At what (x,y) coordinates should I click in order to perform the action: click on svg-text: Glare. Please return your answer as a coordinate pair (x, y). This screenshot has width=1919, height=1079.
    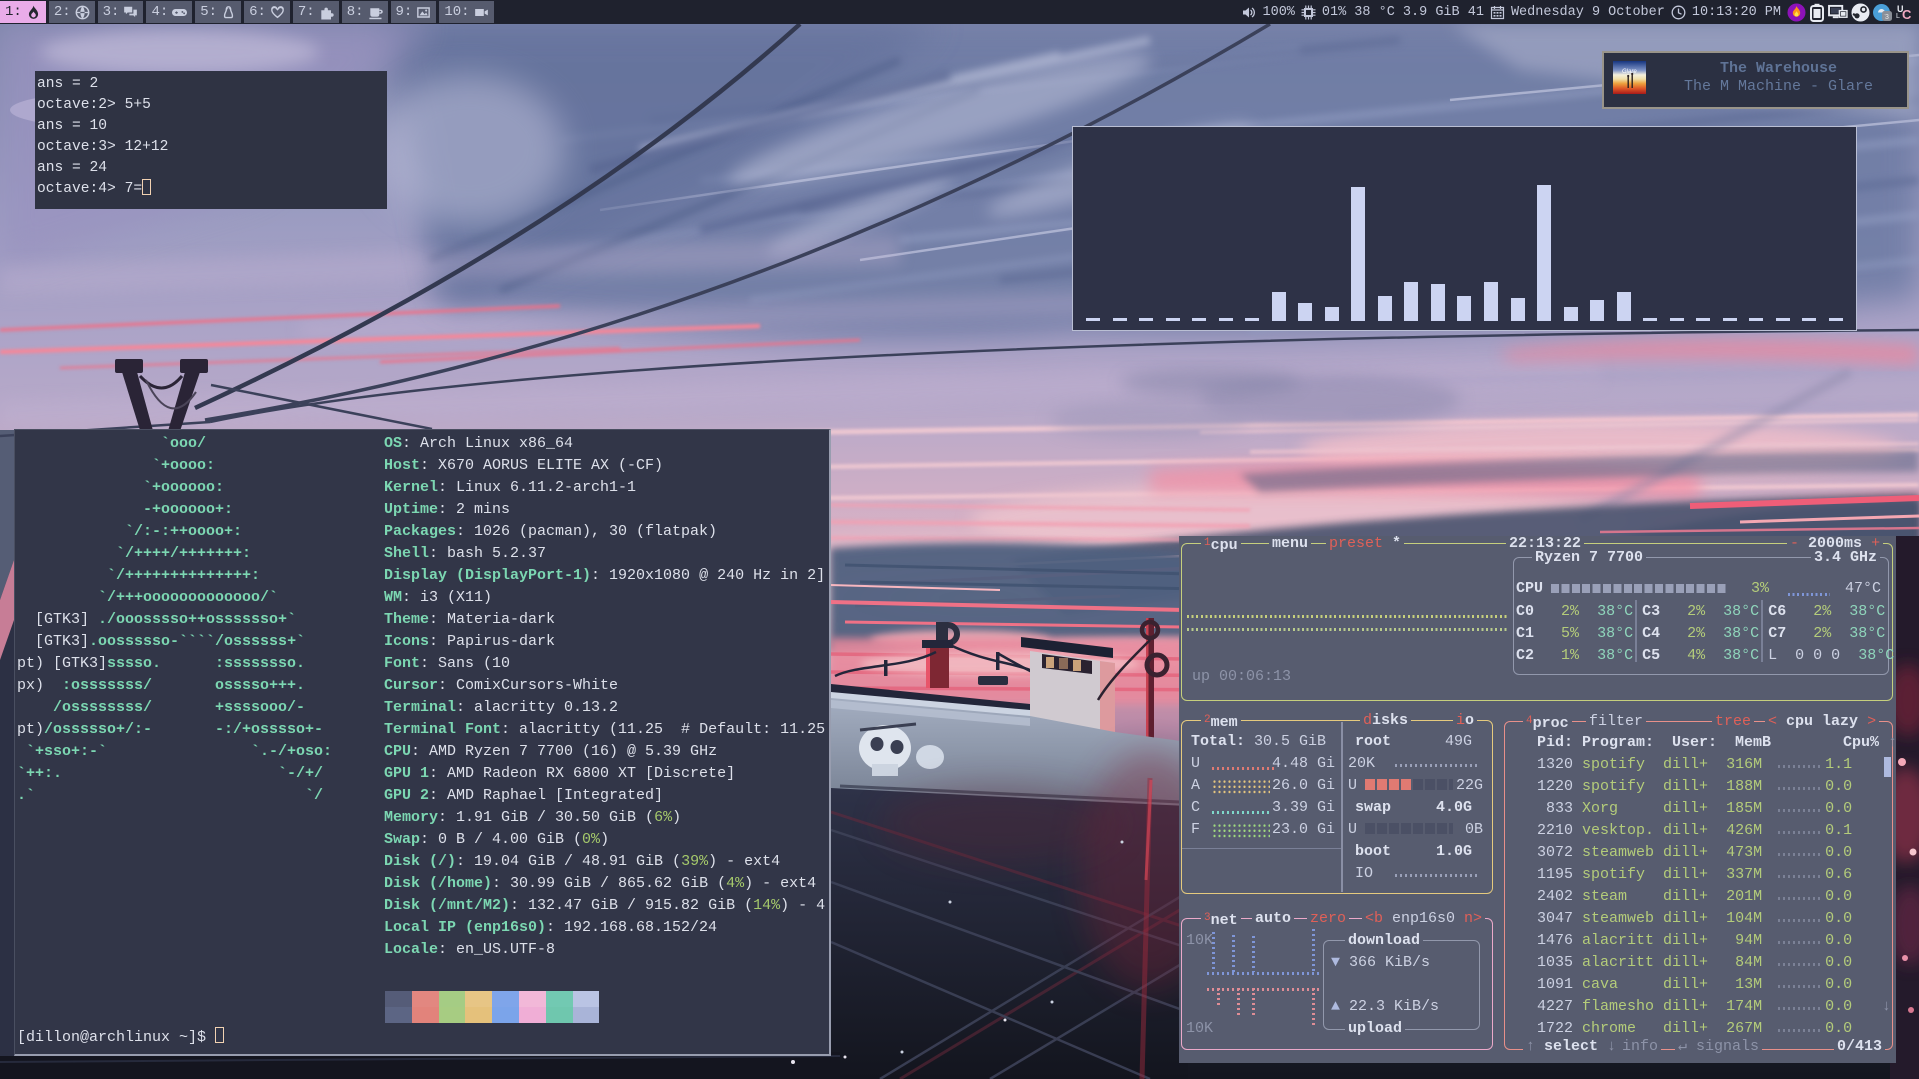
    Looking at the image, I should click on (1629, 72).